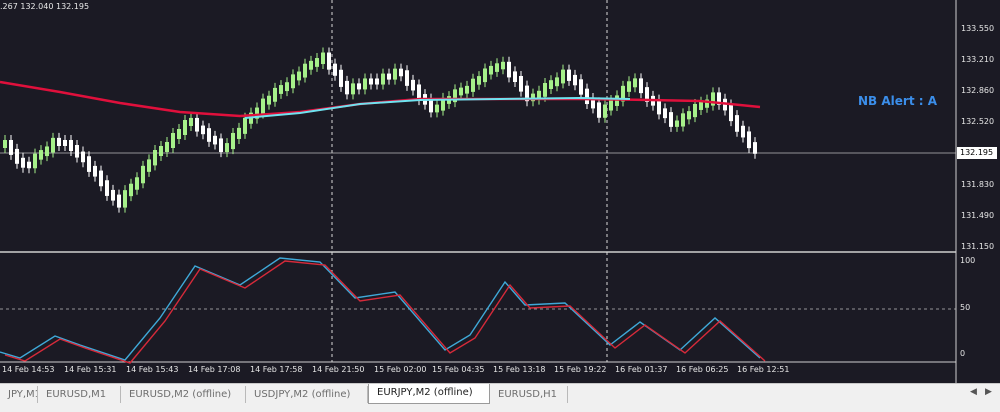  What do you see at coordinates (988, 392) in the screenshot?
I see `caret-right-icon: ▶` at bounding box center [988, 392].